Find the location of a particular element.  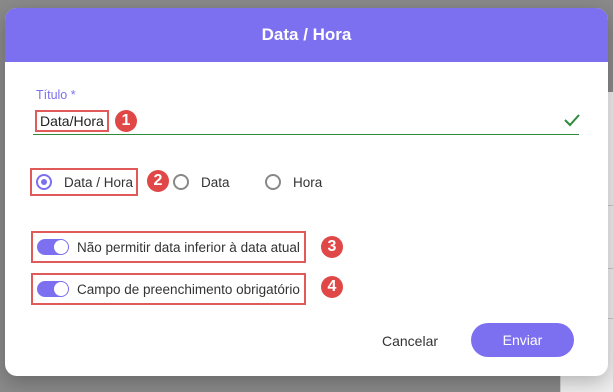

cancel-button: Cancelar is located at coordinates (410, 341).